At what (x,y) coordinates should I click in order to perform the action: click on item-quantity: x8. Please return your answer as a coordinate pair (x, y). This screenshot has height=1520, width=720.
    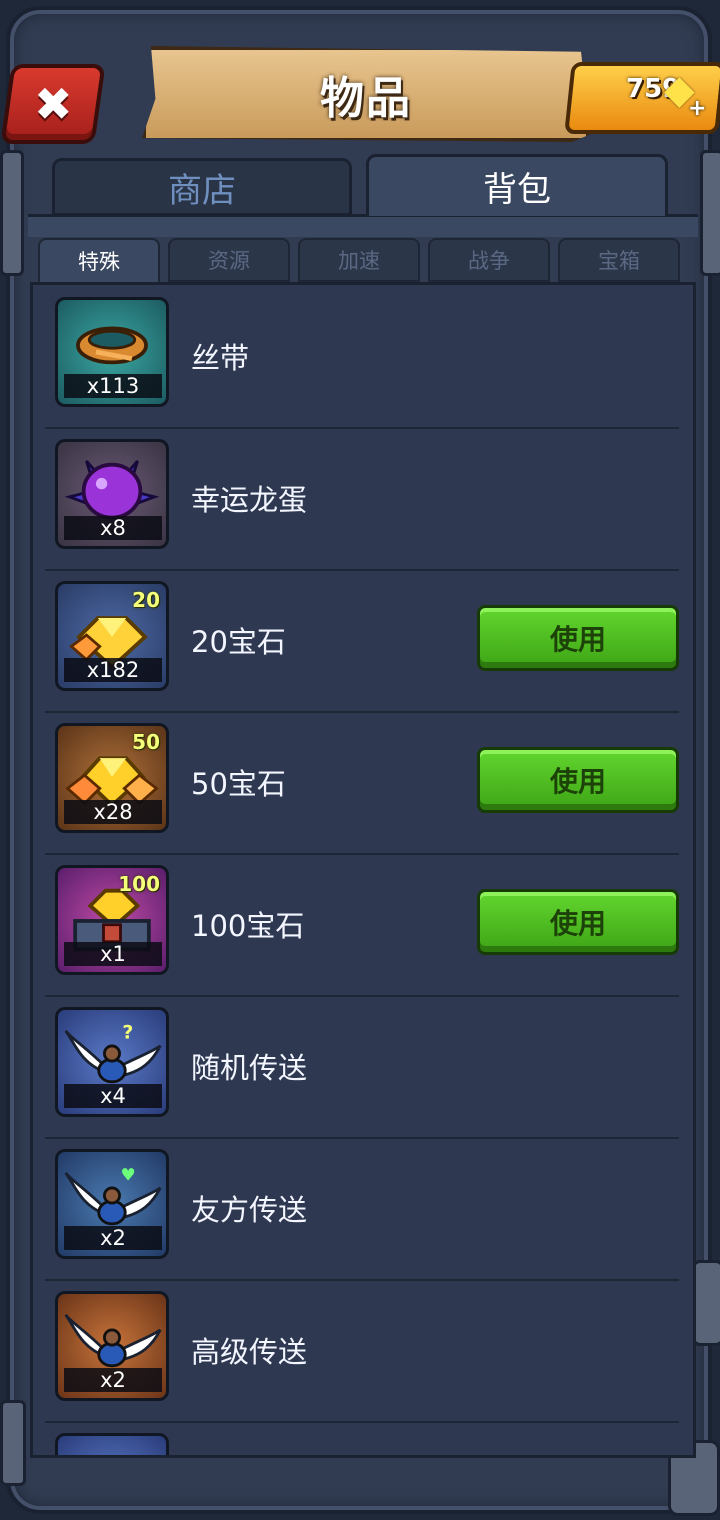
    Looking at the image, I should click on (113, 528).